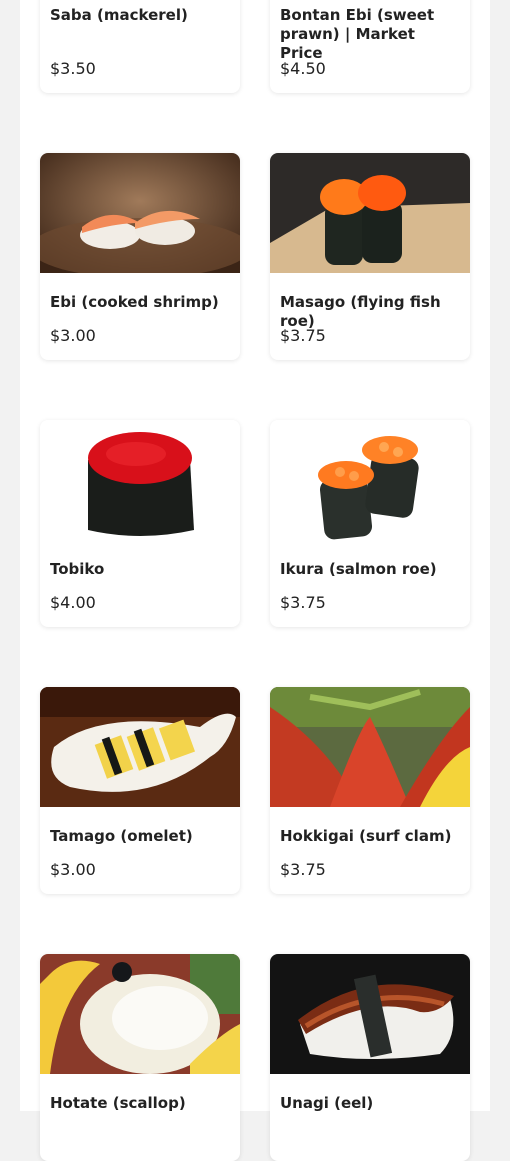 This screenshot has height=1161, width=510. I want to click on menu-item-card: Ikura (salmon roe) $3.75, so click(370, 523).